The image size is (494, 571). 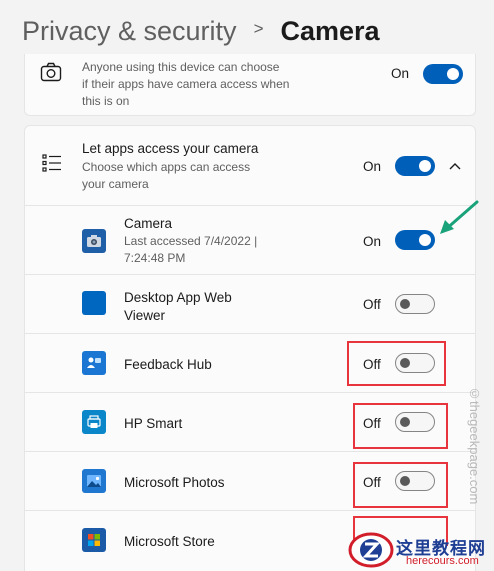 I want to click on camera-app-meta-line1: Last accessed 7/4/2022 |, so click(x=191, y=241).